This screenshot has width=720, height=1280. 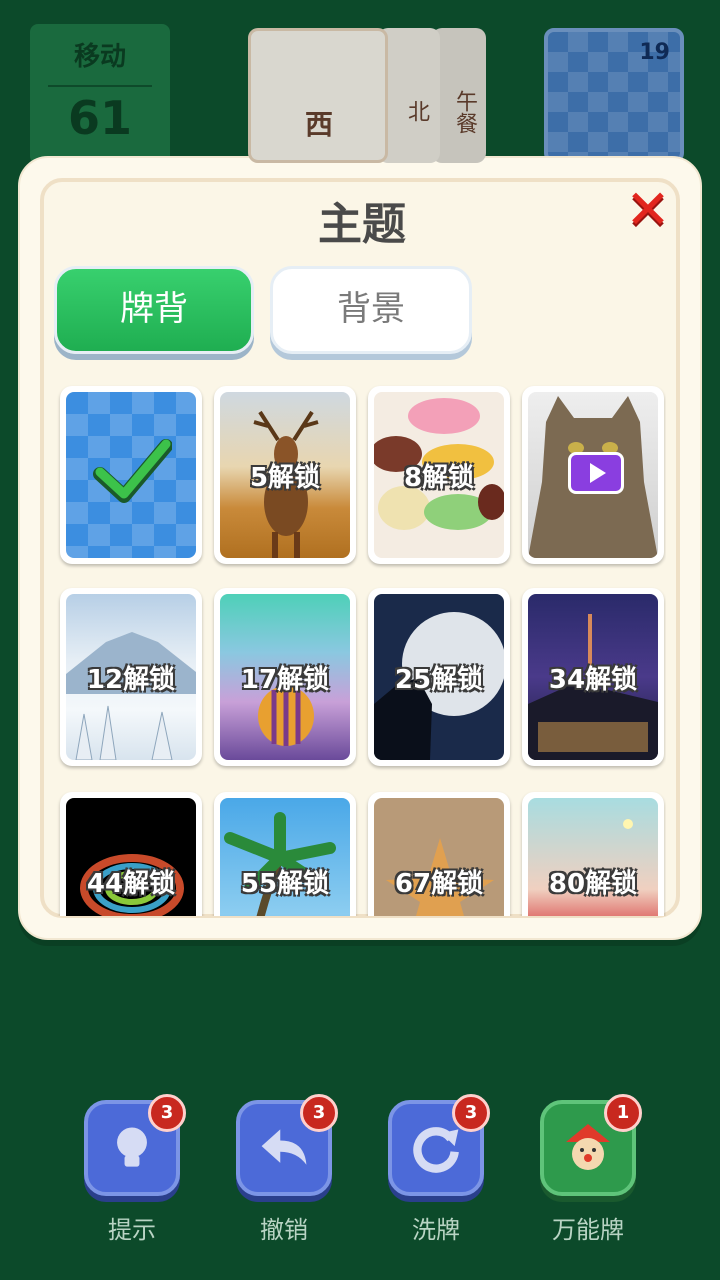 I want to click on hint-tool: 3 提示, so click(x=134, y=1169).